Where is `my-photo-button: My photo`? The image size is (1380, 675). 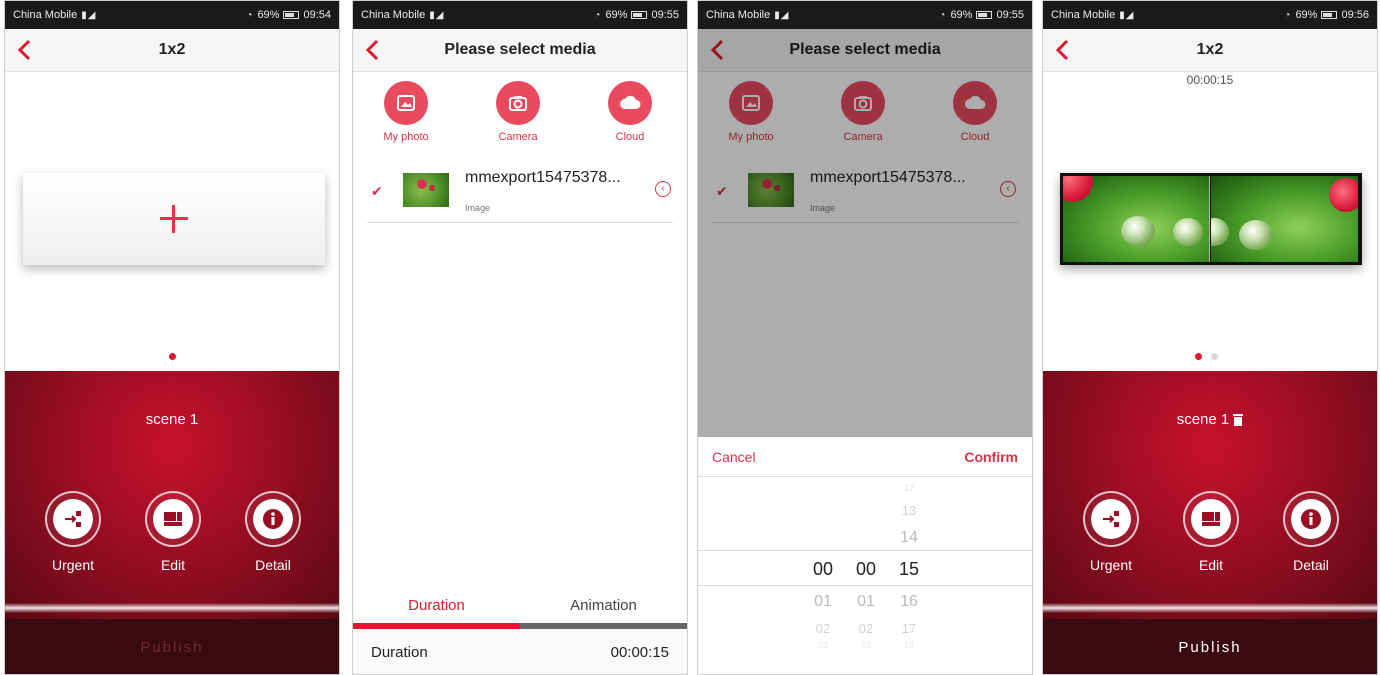 my-photo-button: My photo is located at coordinates (406, 112).